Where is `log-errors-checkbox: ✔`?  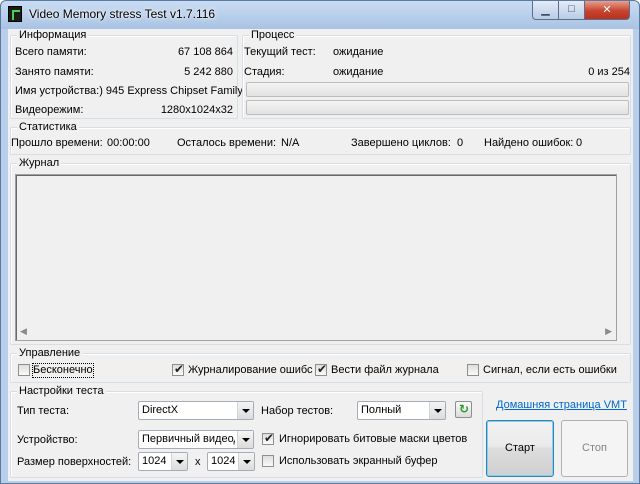
log-errors-checkbox: ✔ is located at coordinates (178, 369).